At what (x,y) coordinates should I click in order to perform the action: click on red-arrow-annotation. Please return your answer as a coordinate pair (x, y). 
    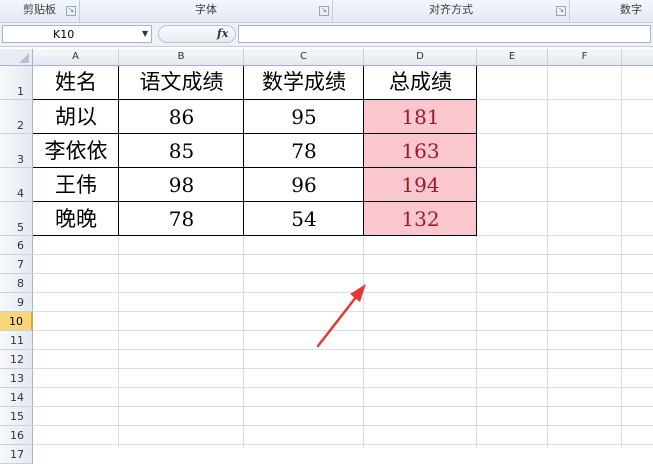
    Looking at the image, I should click on (341, 316).